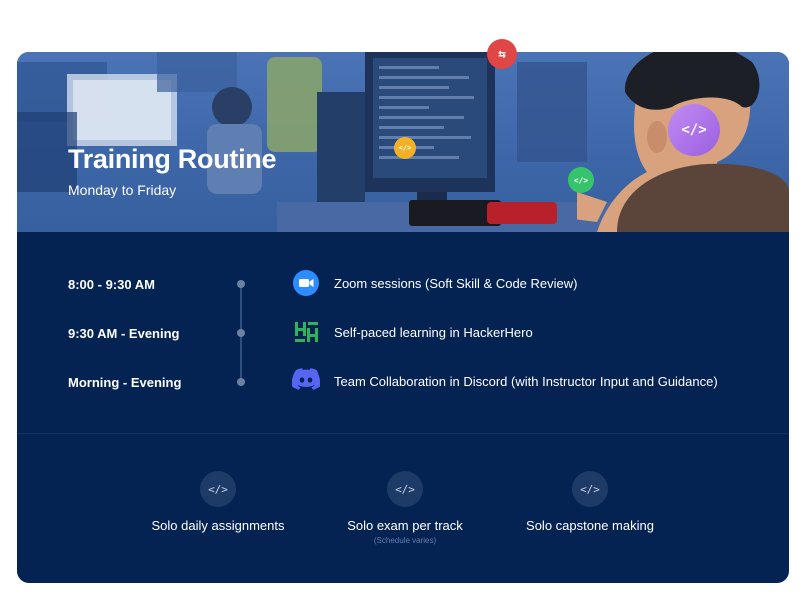  I want to click on code-badge-purple-icon: </>, so click(694, 130).